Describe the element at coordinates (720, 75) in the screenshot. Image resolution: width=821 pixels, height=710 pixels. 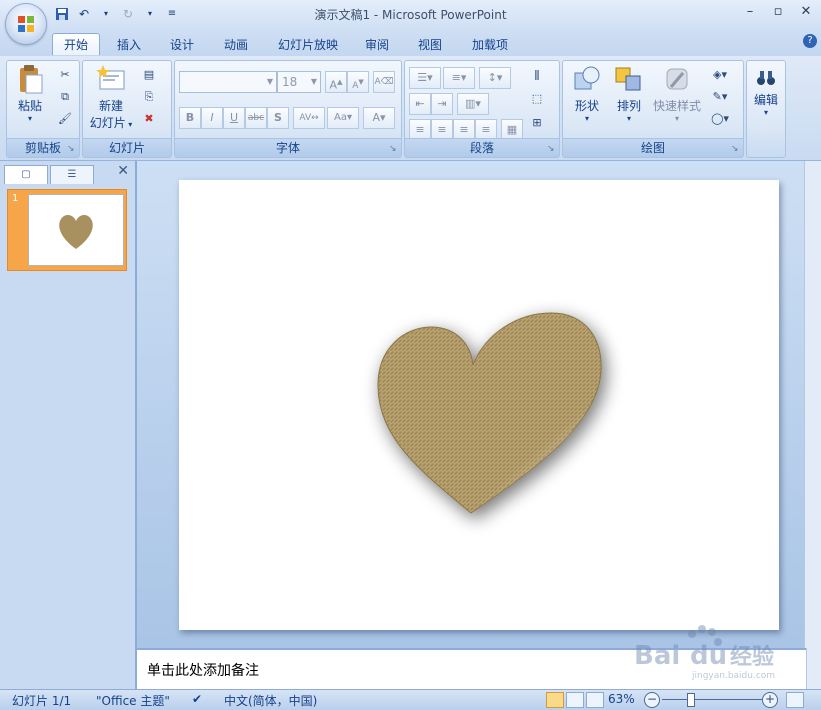
I see `shape-fill-icon: ◈▾` at that location.